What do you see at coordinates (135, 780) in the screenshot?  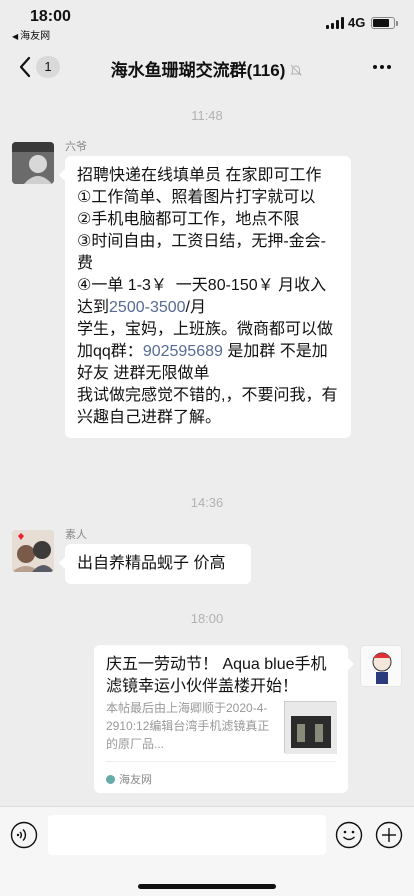 I see `link-card-source-name: 海友网` at bounding box center [135, 780].